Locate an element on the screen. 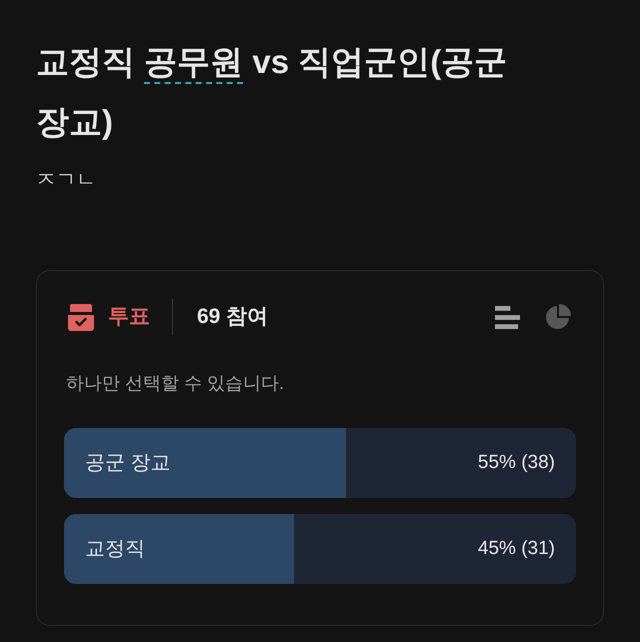 Image resolution: width=640 pixels, height=642 pixels. poll-label: 투표 is located at coordinates (129, 317).